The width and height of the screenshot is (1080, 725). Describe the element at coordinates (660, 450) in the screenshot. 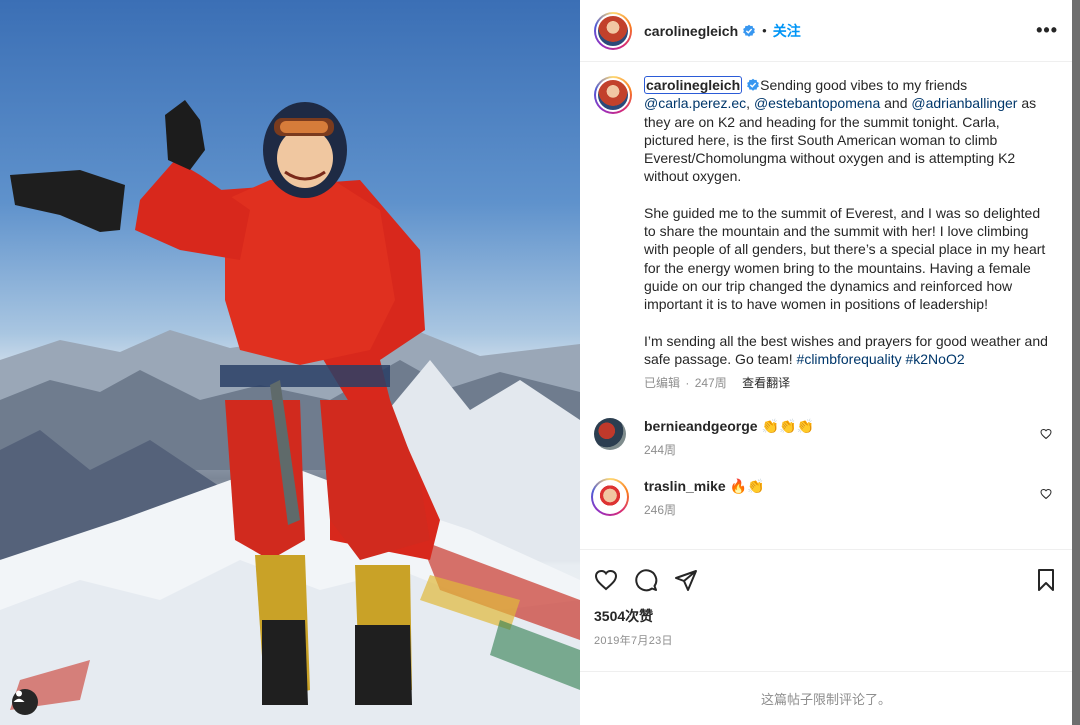

I see `comment-time: 244周` at that location.